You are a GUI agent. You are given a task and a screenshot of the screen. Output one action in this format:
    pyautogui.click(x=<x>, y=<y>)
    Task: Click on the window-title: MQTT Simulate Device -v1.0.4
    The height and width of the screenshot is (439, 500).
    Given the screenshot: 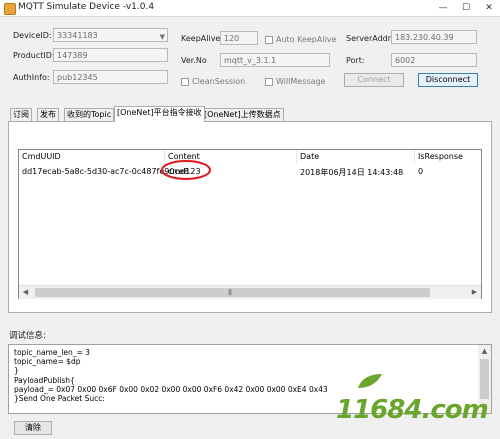 What is the action you would take?
    pyautogui.click(x=86, y=7)
    